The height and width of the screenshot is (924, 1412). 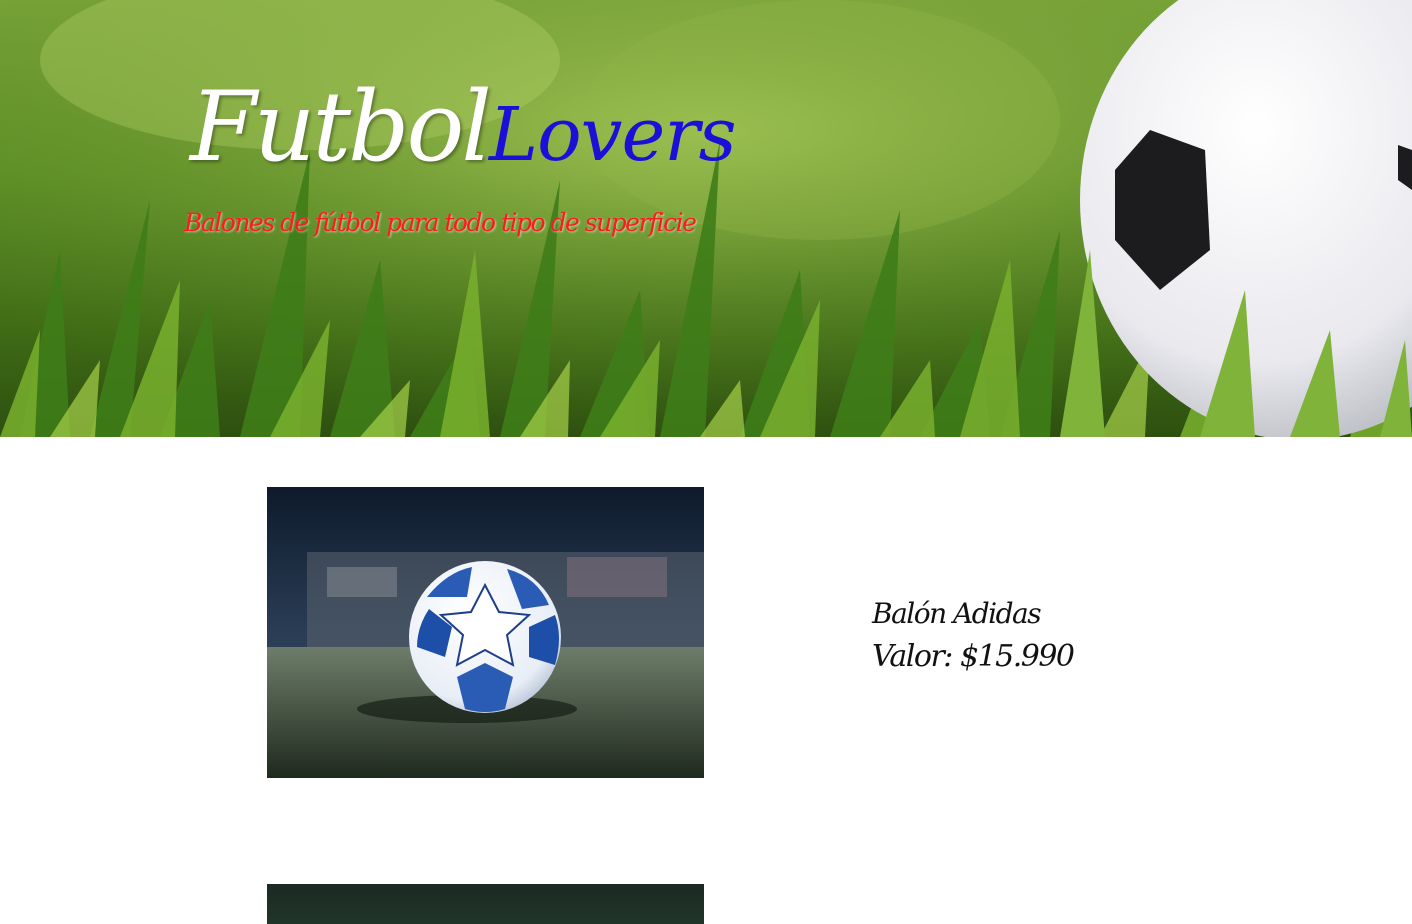 I want to click on site-logo: FutbolLovers, so click(x=463, y=130).